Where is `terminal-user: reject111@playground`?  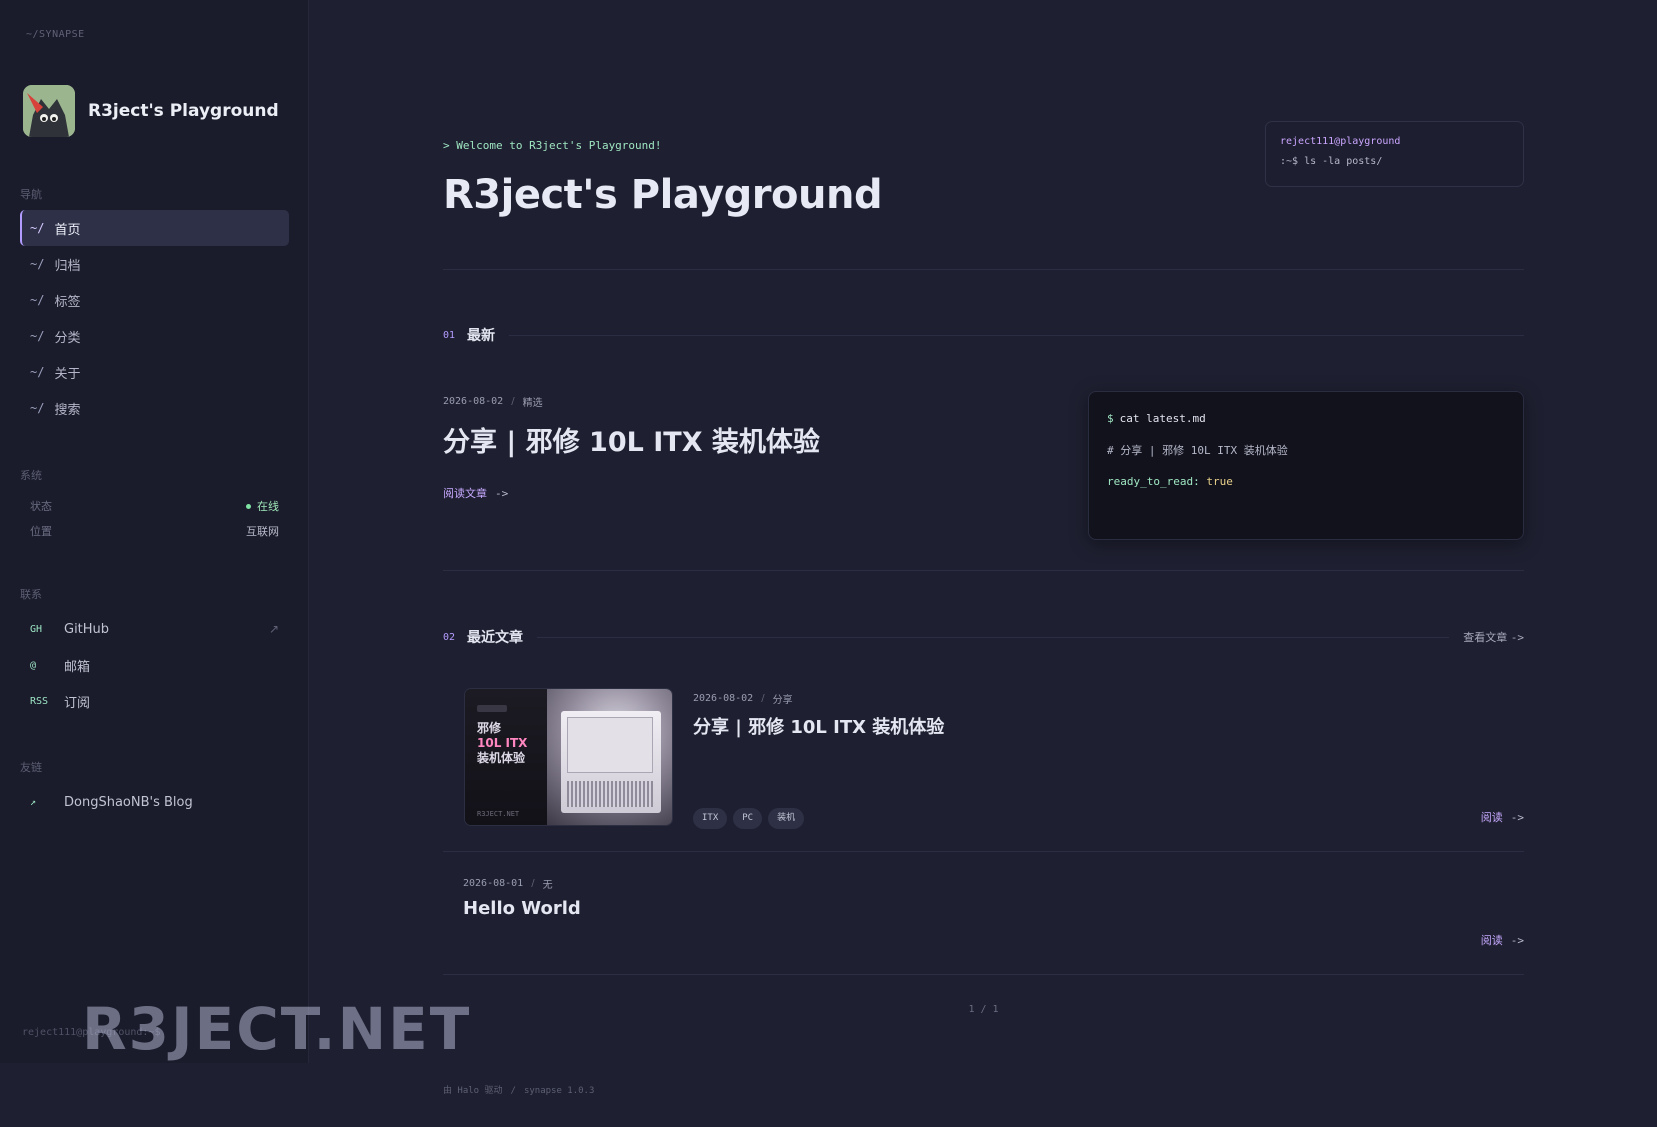 terminal-user: reject111@playground is located at coordinates (1340, 141).